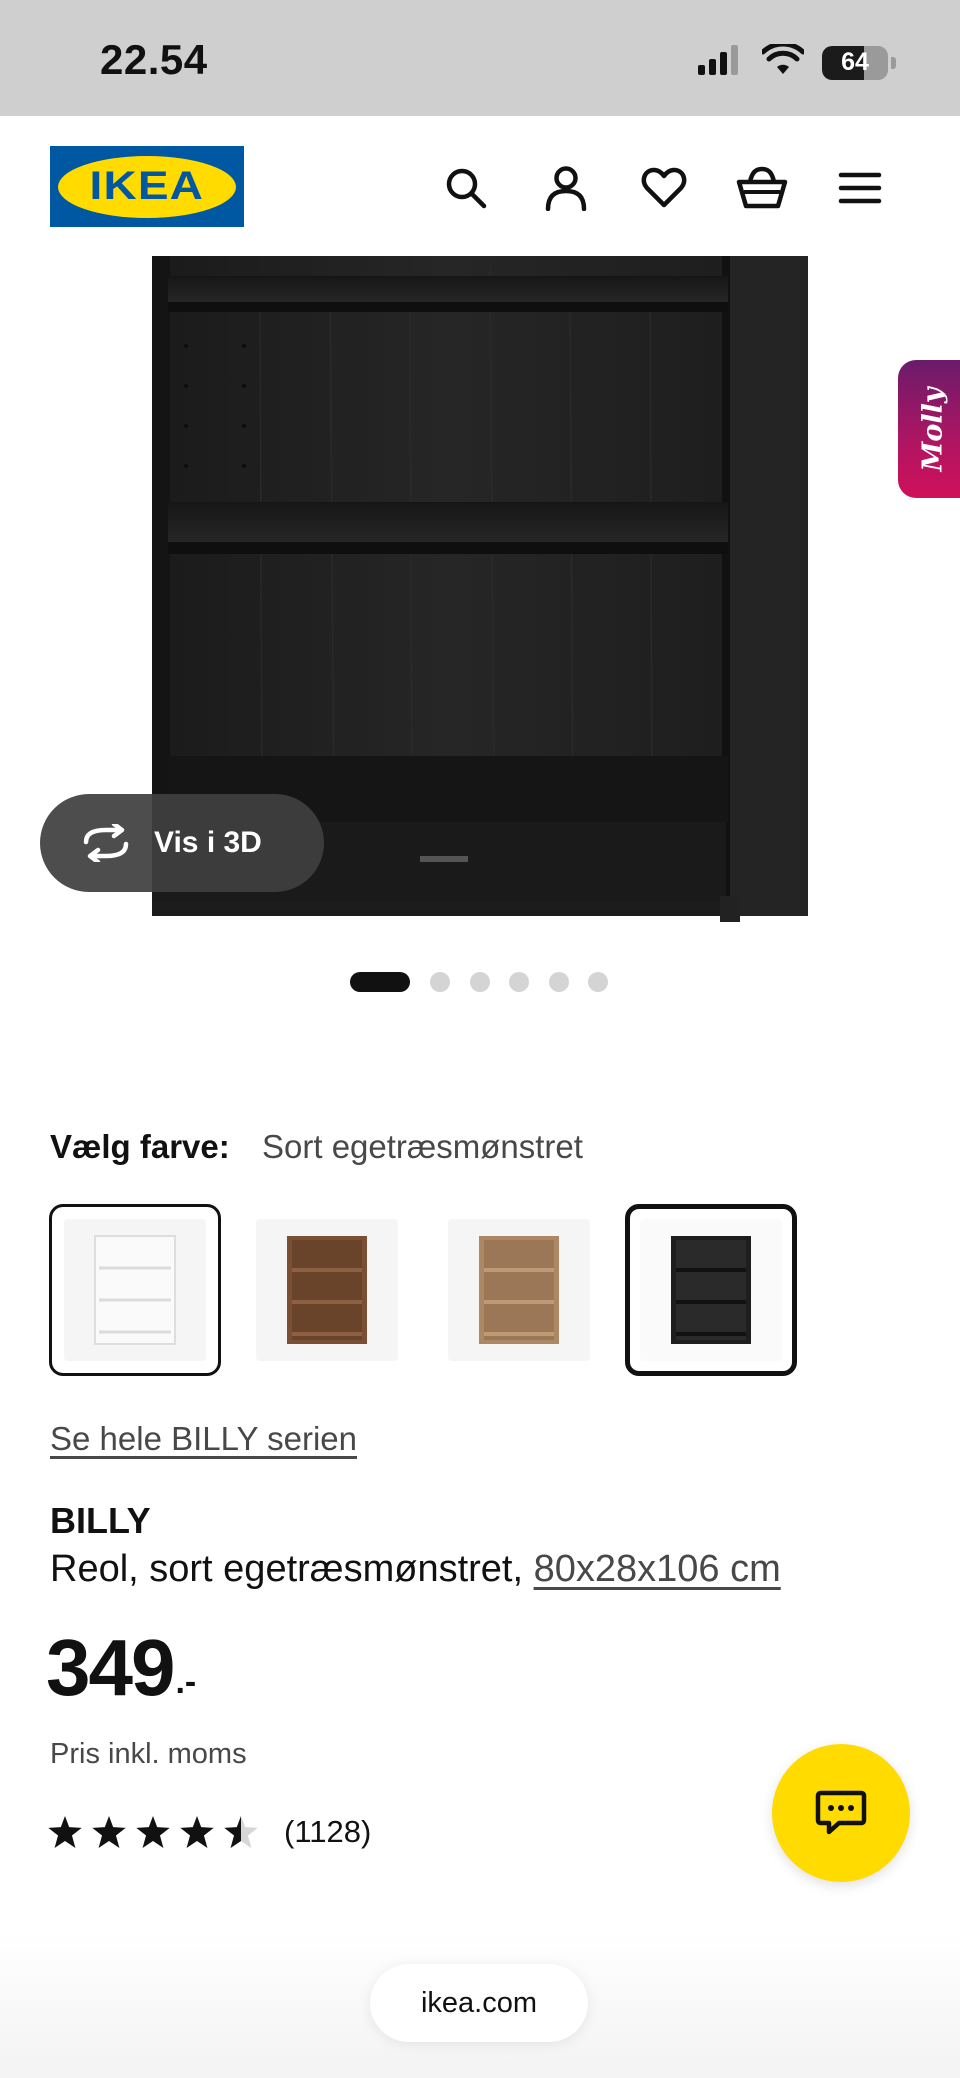 Image resolution: width=960 pixels, height=2078 pixels. I want to click on rating-stars, so click(153, 1832).